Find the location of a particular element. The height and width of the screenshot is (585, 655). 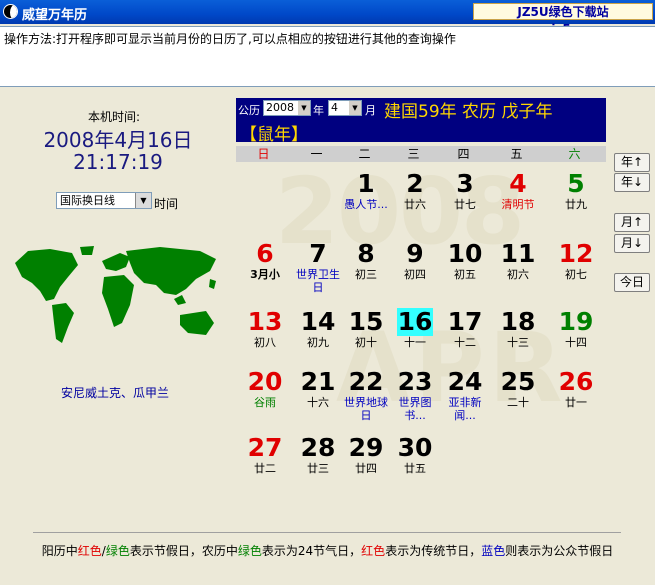

calendar-day: 25 二十 is located at coordinates (518, 389).